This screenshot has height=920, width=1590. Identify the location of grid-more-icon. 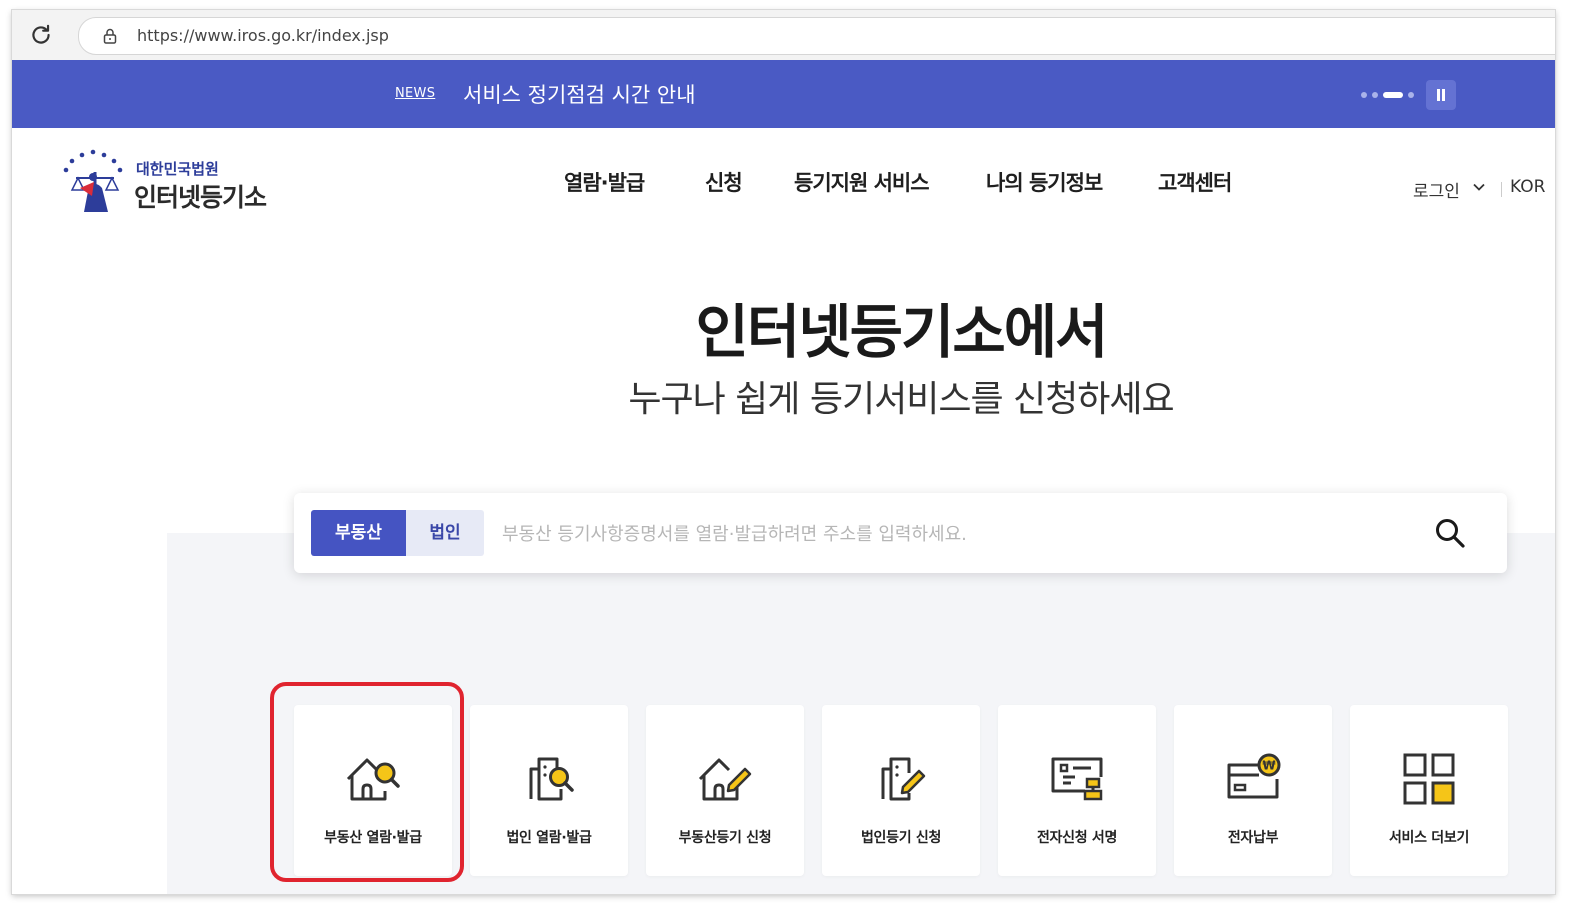
(1429, 779).